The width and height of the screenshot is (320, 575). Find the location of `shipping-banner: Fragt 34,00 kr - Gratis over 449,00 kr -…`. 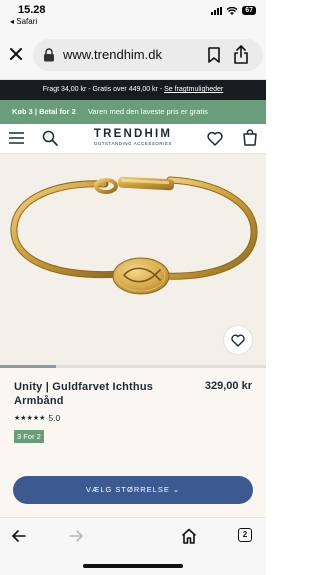

shipping-banner: Fragt 34,00 kr - Gratis over 449,00 kr -… is located at coordinates (133, 90).